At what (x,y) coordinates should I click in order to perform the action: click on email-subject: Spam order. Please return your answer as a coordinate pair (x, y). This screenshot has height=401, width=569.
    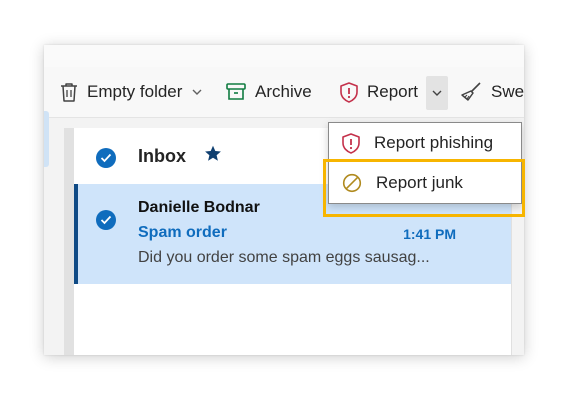
    Looking at the image, I should click on (182, 232).